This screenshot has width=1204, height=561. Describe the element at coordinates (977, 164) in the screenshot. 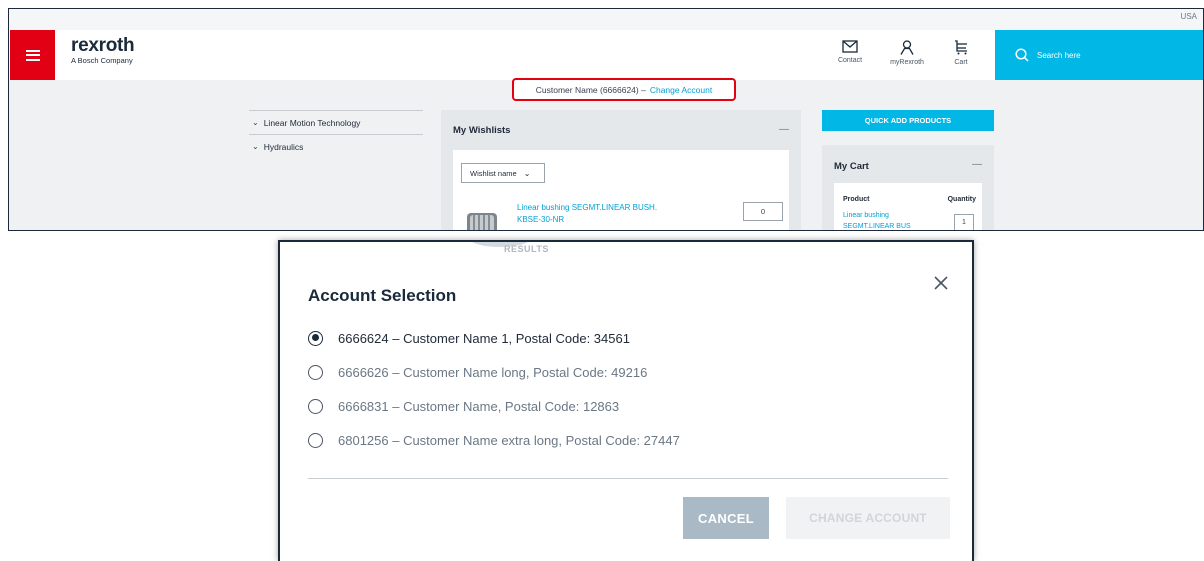

I see `collapse-cart-button: —` at that location.